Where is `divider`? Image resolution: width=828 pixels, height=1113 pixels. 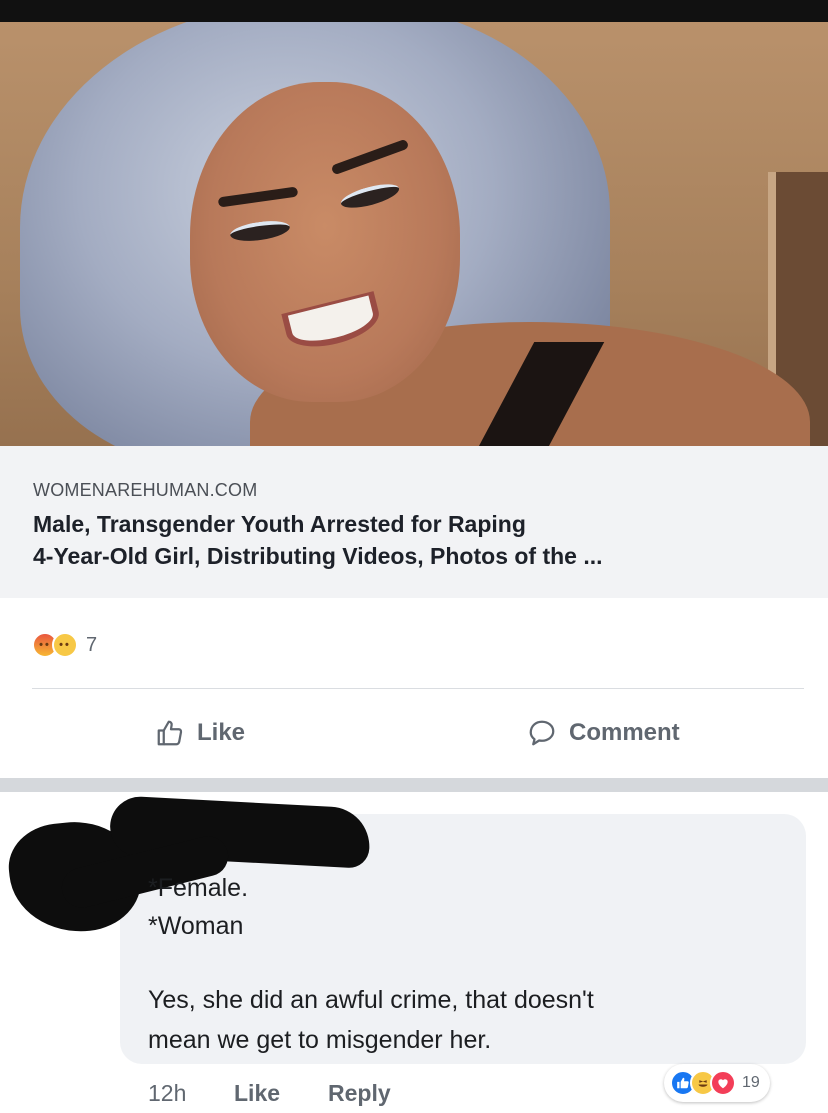
divider is located at coordinates (418, 688).